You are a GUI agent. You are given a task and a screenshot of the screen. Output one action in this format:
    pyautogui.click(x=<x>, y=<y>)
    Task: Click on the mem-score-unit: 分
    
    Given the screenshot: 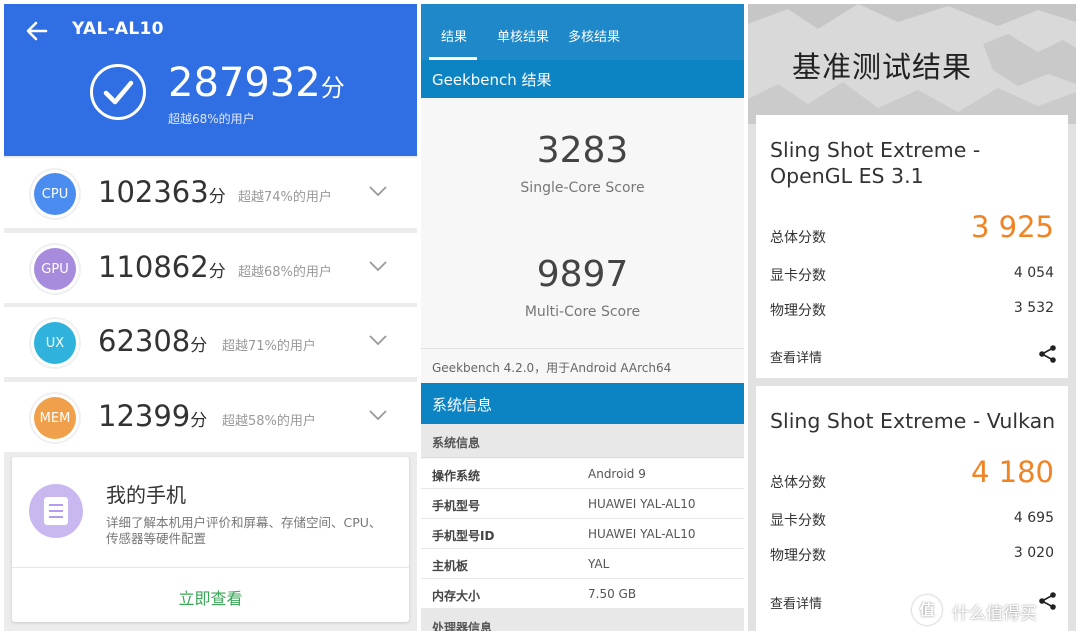 What is the action you would take?
    pyautogui.click(x=199, y=421)
    